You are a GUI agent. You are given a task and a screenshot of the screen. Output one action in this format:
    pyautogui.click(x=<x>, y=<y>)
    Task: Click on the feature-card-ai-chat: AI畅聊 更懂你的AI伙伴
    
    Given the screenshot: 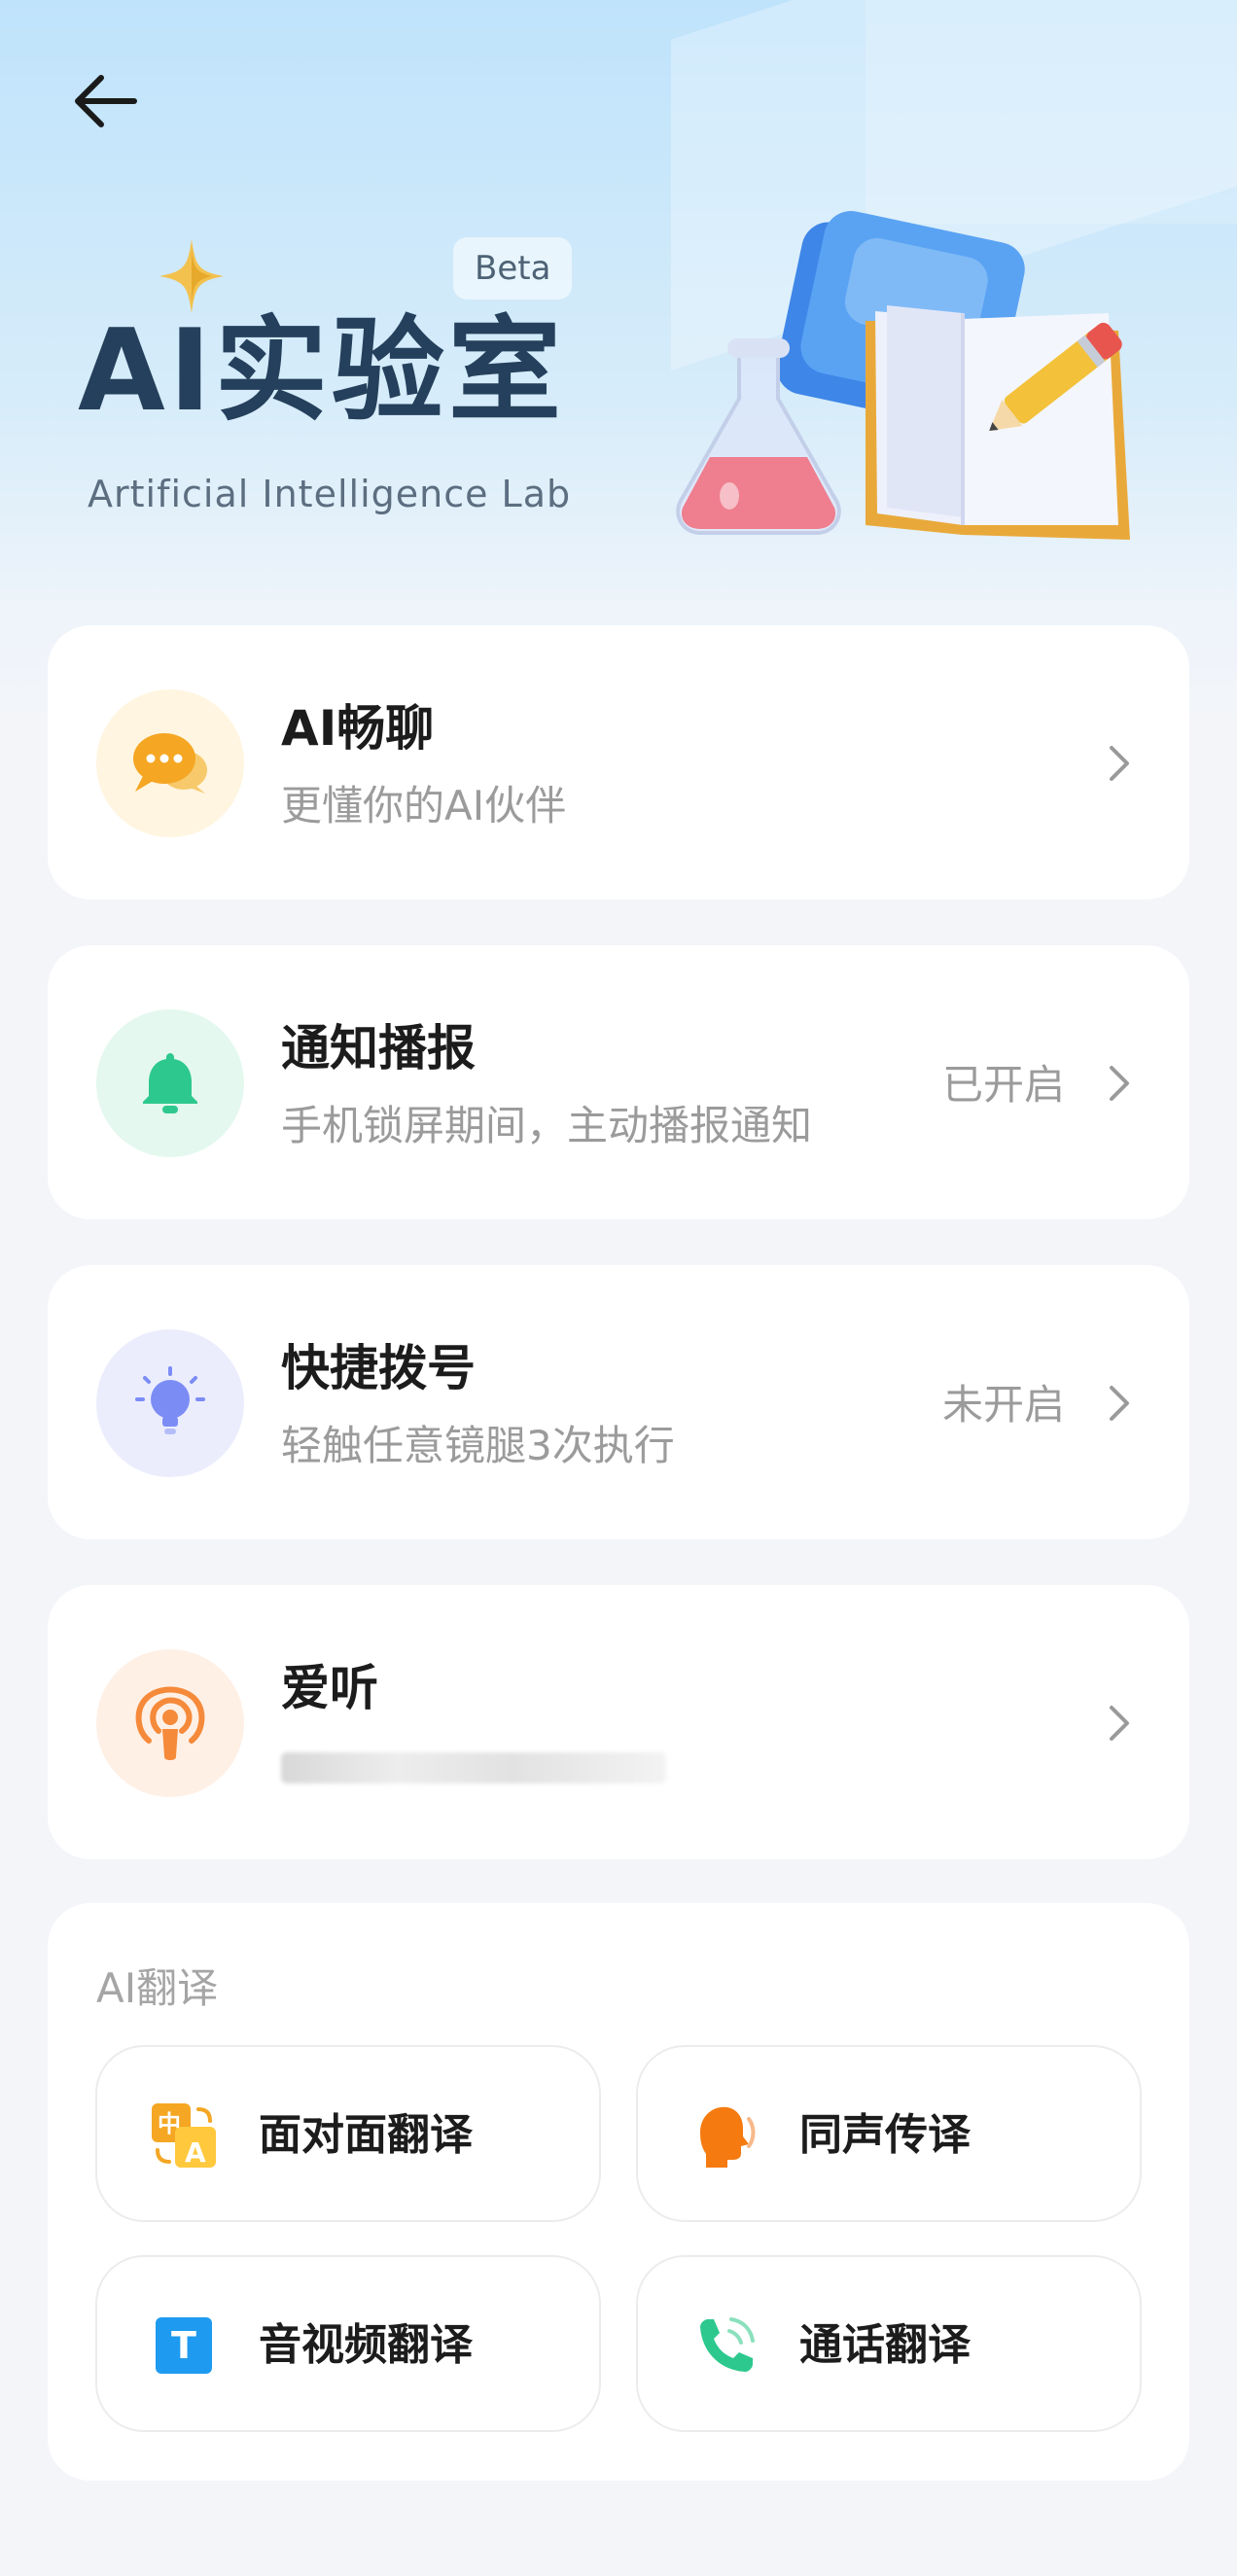 What is the action you would take?
    pyautogui.click(x=618, y=762)
    